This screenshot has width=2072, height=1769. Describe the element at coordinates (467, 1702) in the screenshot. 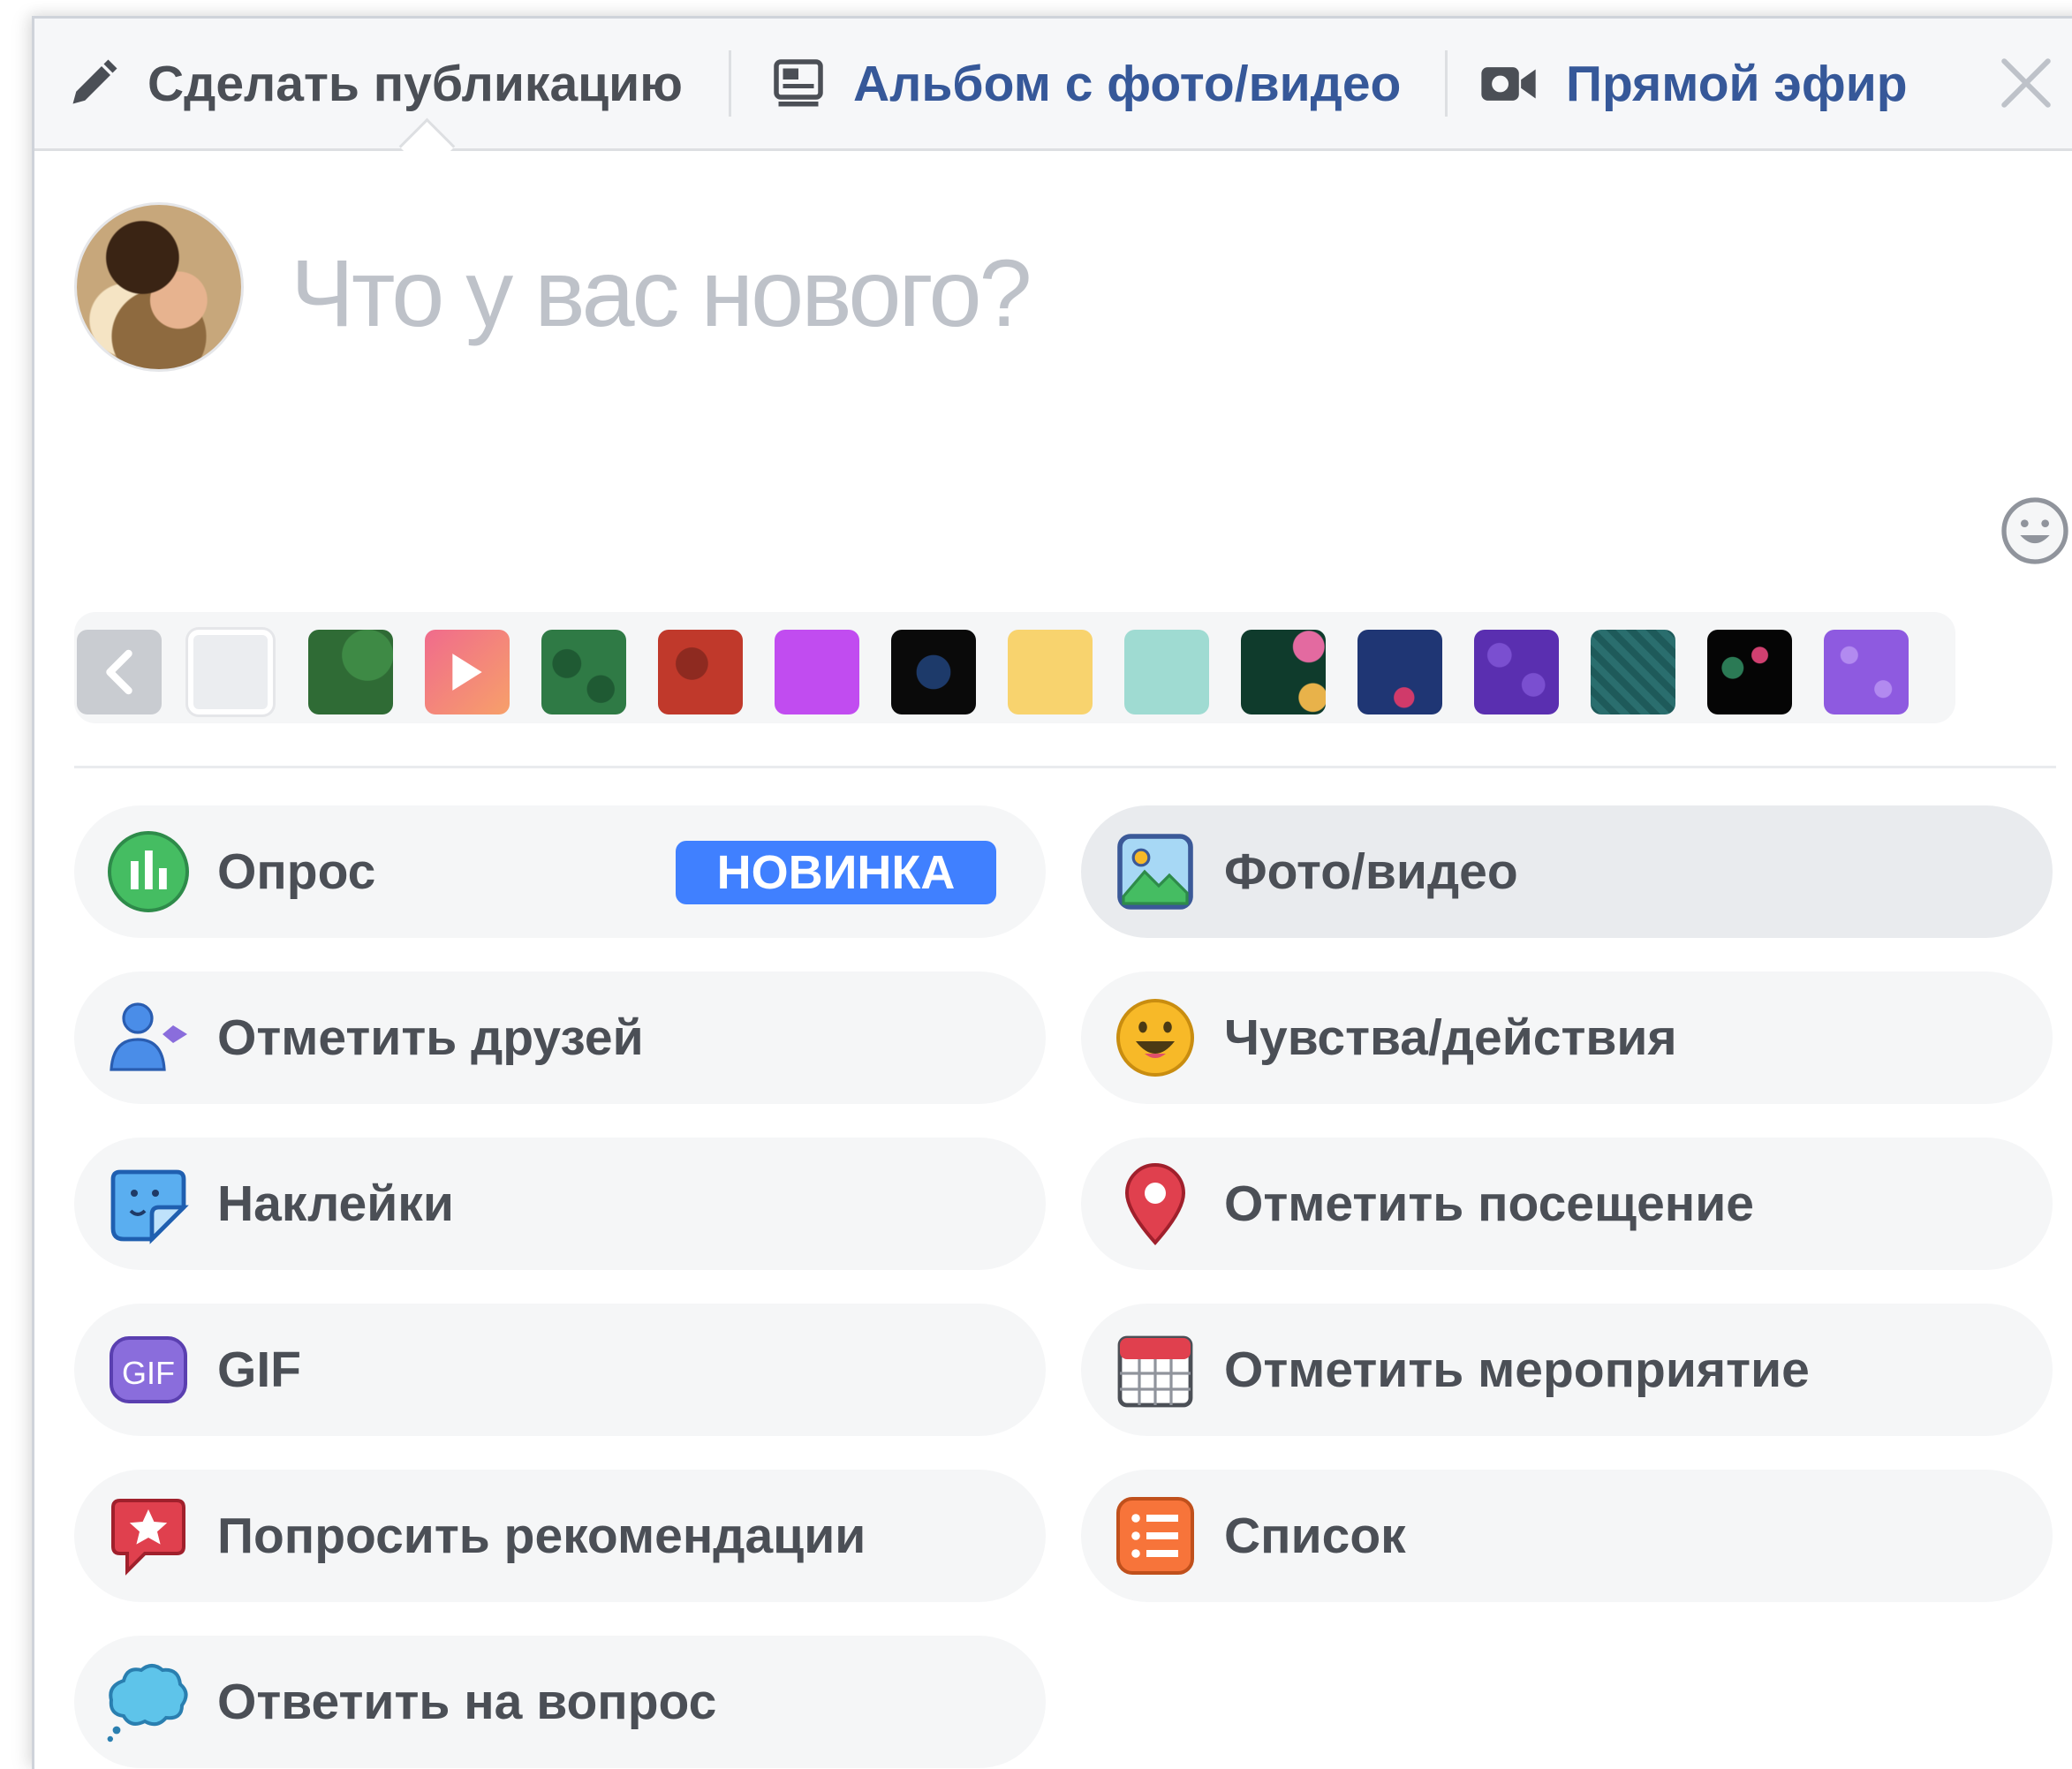

I see `answer-question-label: Ответить на вопрос` at that location.